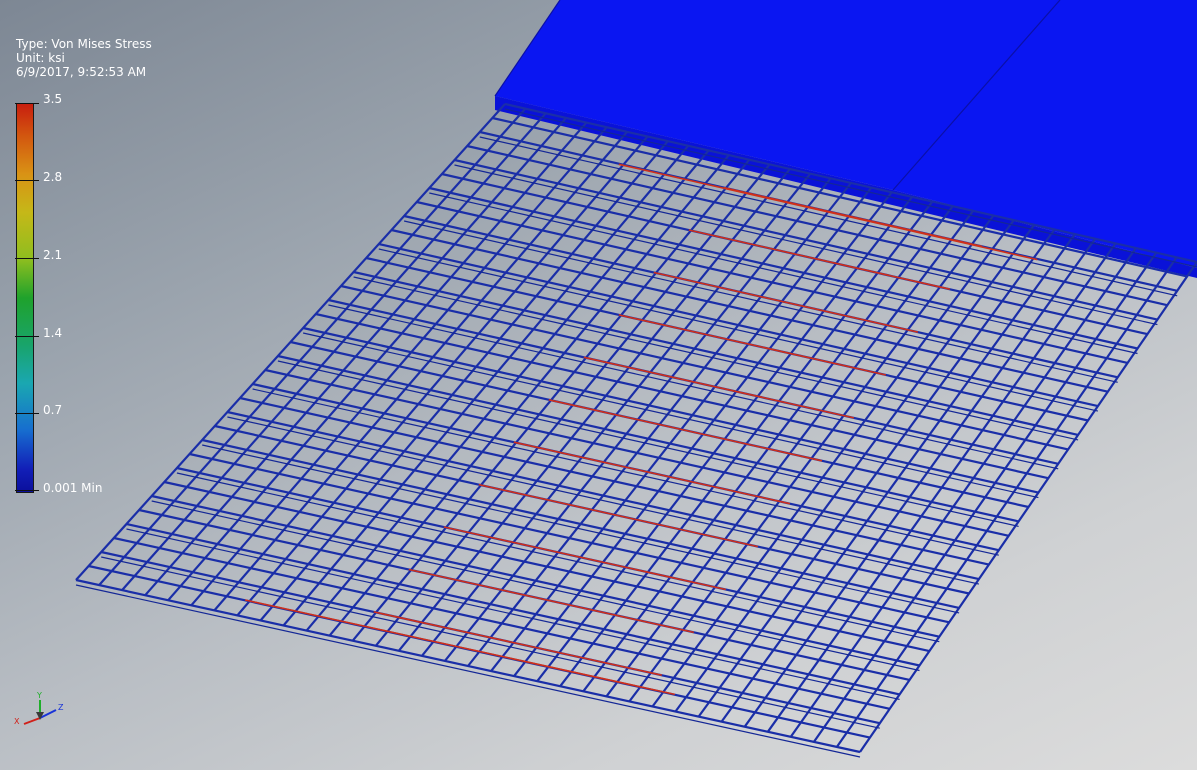 This screenshot has width=1197, height=770. What do you see at coordinates (53, 177) in the screenshot?
I see `legend-tick-label: 2.8` at bounding box center [53, 177].